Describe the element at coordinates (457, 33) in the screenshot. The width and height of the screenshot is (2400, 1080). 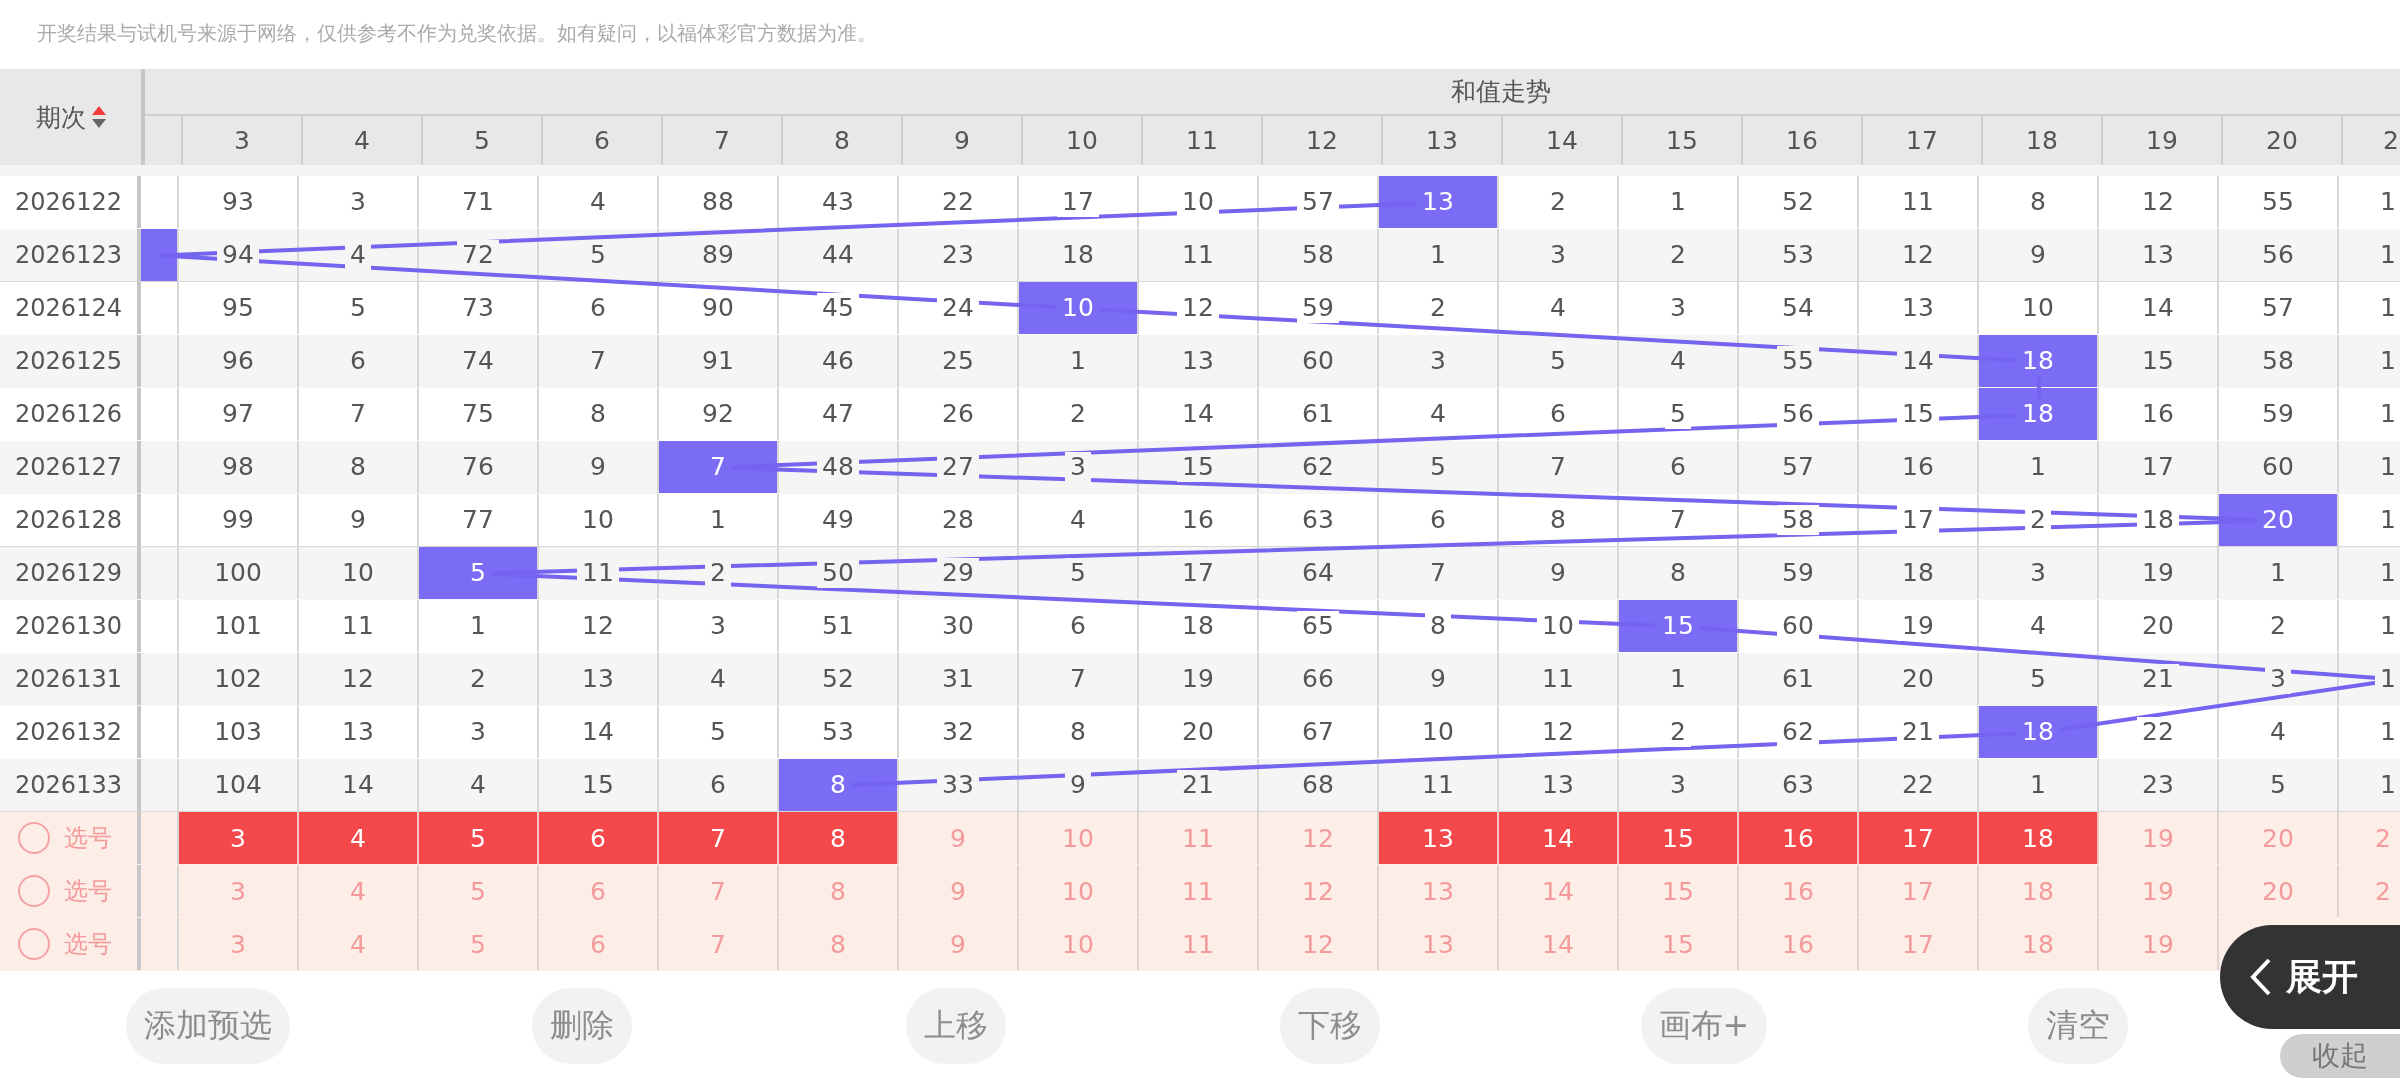
I see `disclaimer-text: 开奖结果与试机号来源于网络，仅供参考不作为兑奖依据。如有疑问，以福体彩官方数据为准。` at that location.